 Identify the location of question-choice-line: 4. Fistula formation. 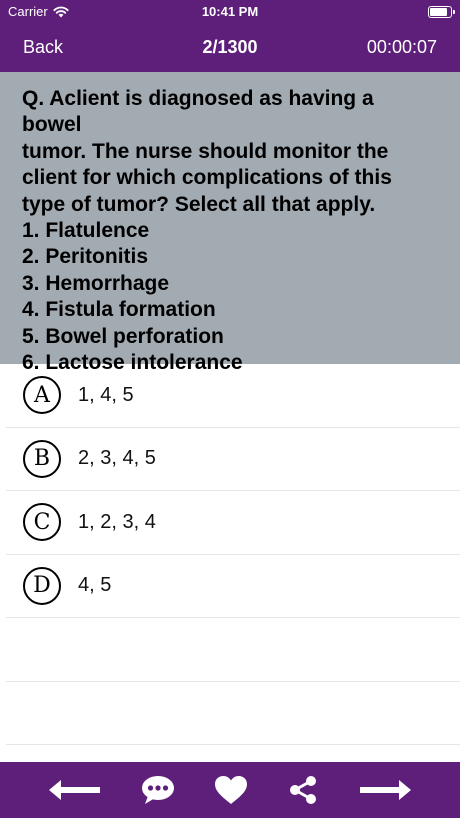
(119, 310).